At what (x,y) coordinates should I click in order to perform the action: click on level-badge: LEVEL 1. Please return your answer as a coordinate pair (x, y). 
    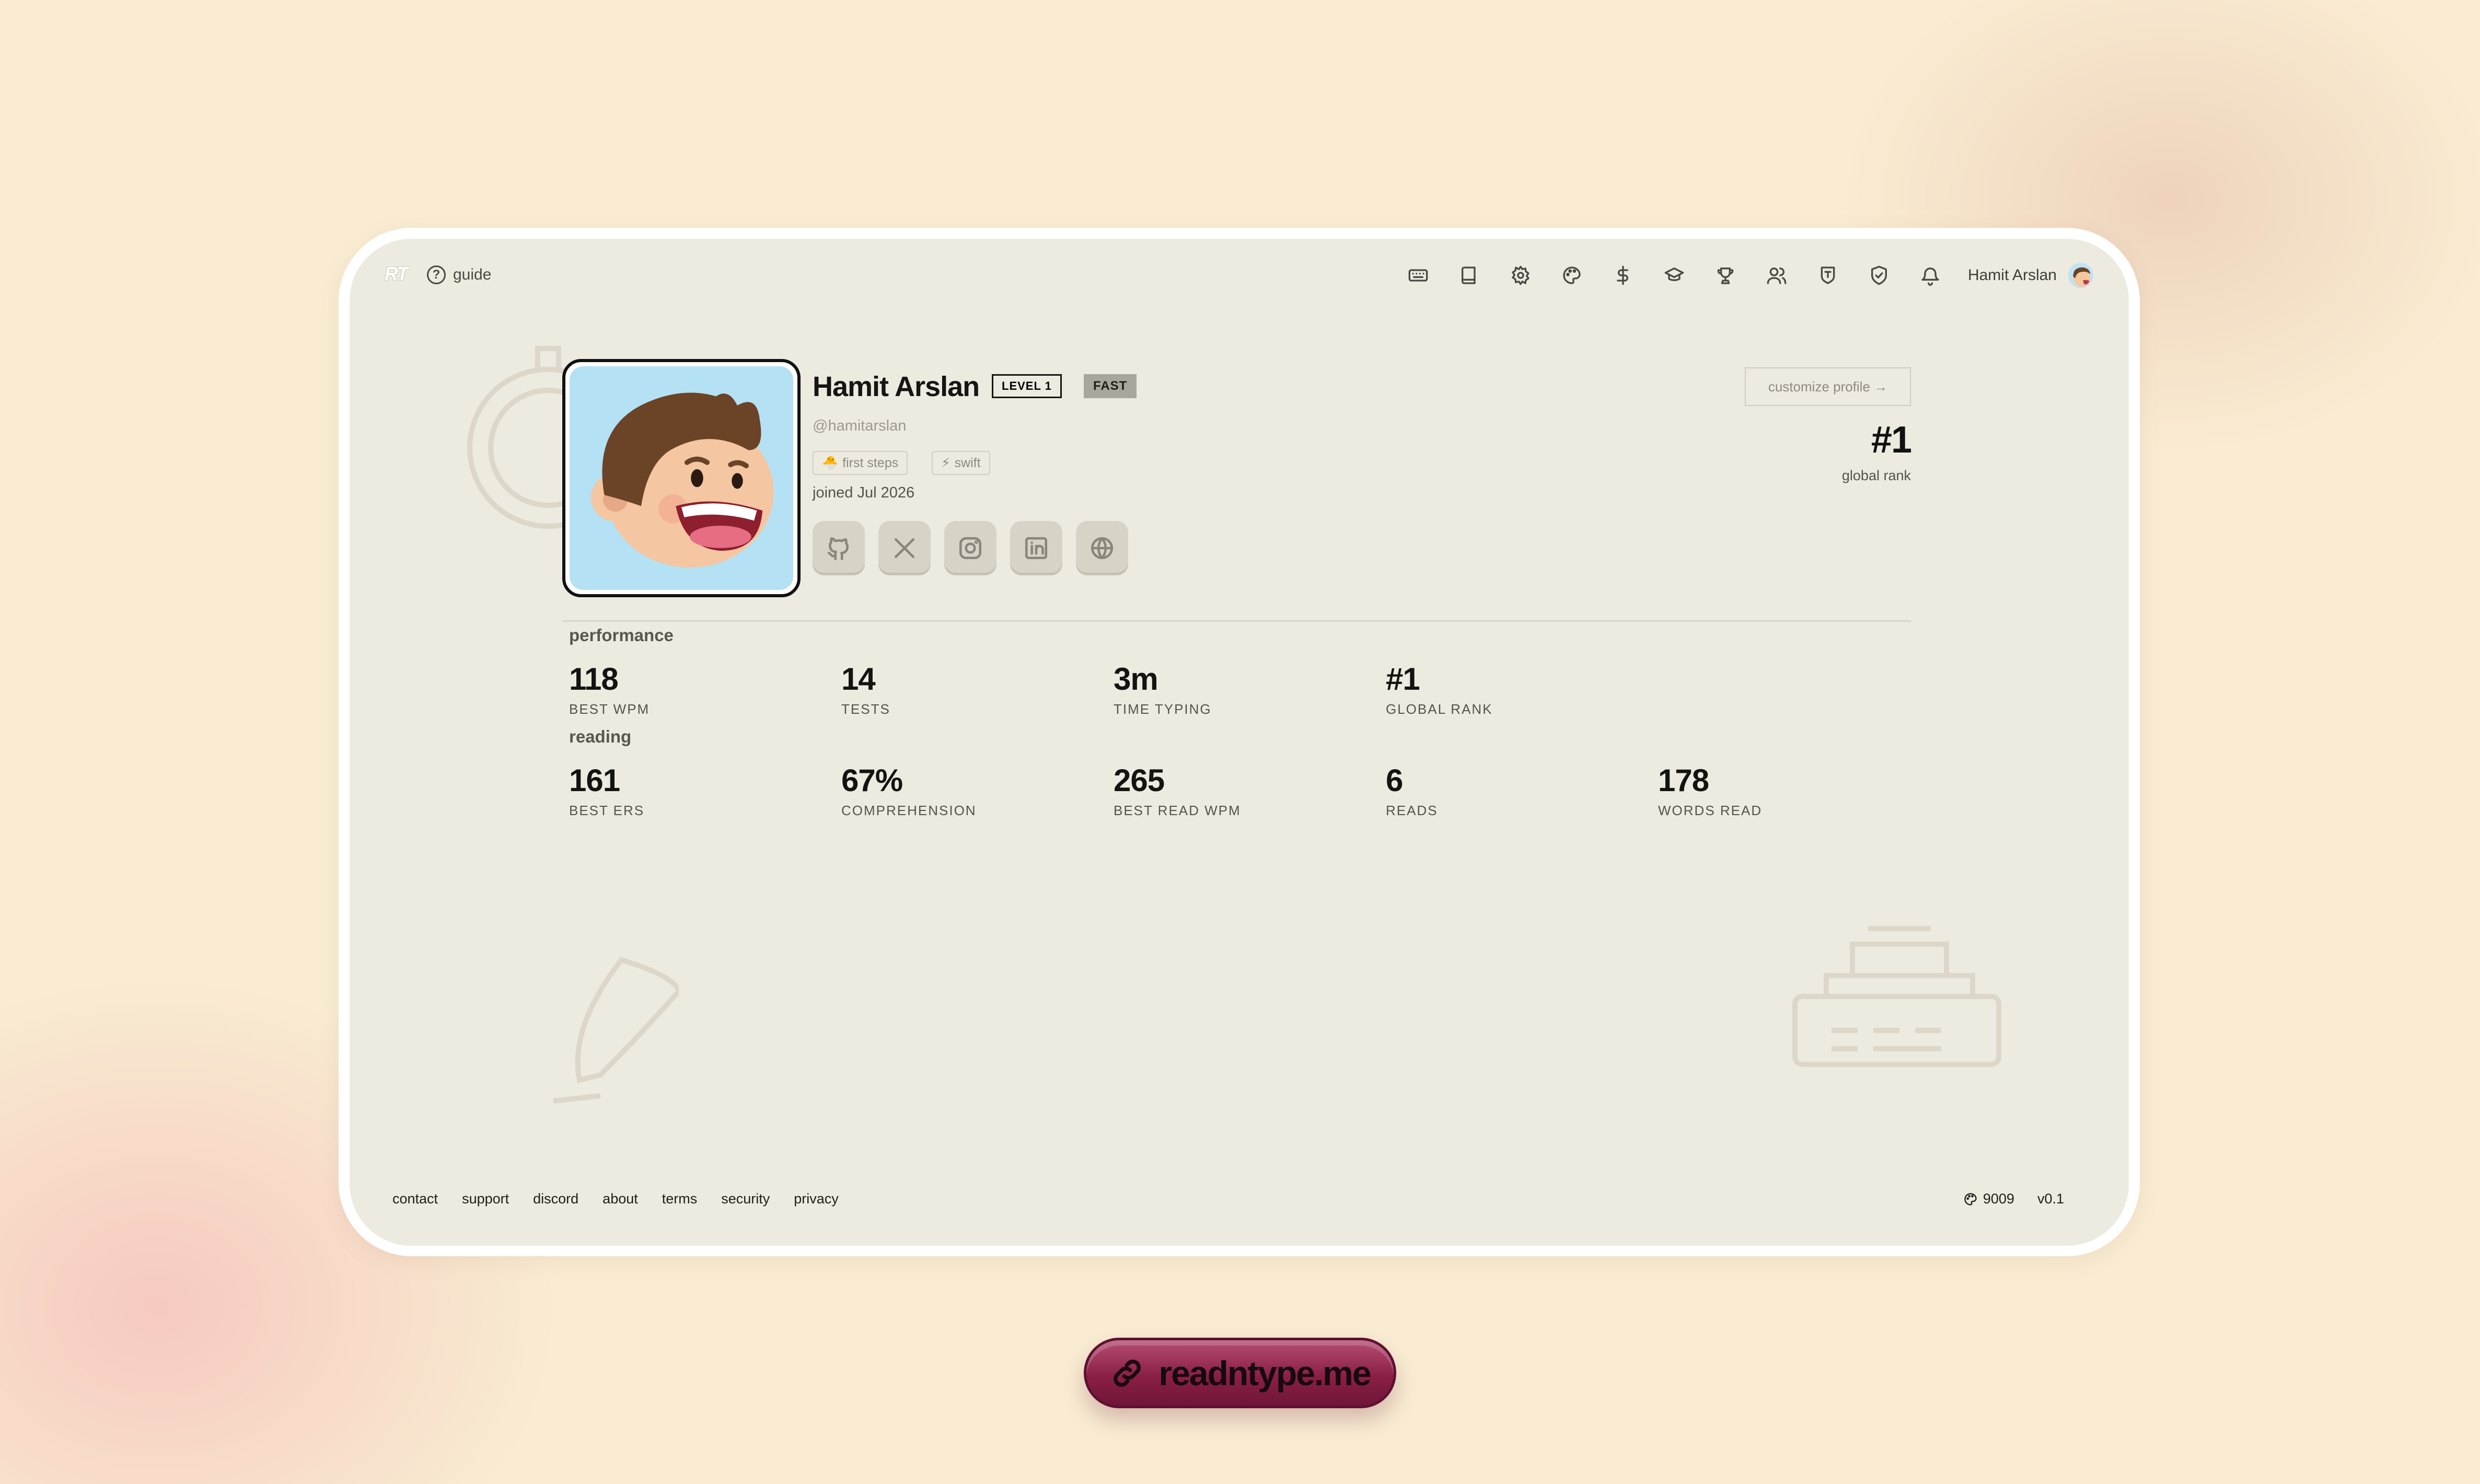
    Looking at the image, I should click on (1027, 386).